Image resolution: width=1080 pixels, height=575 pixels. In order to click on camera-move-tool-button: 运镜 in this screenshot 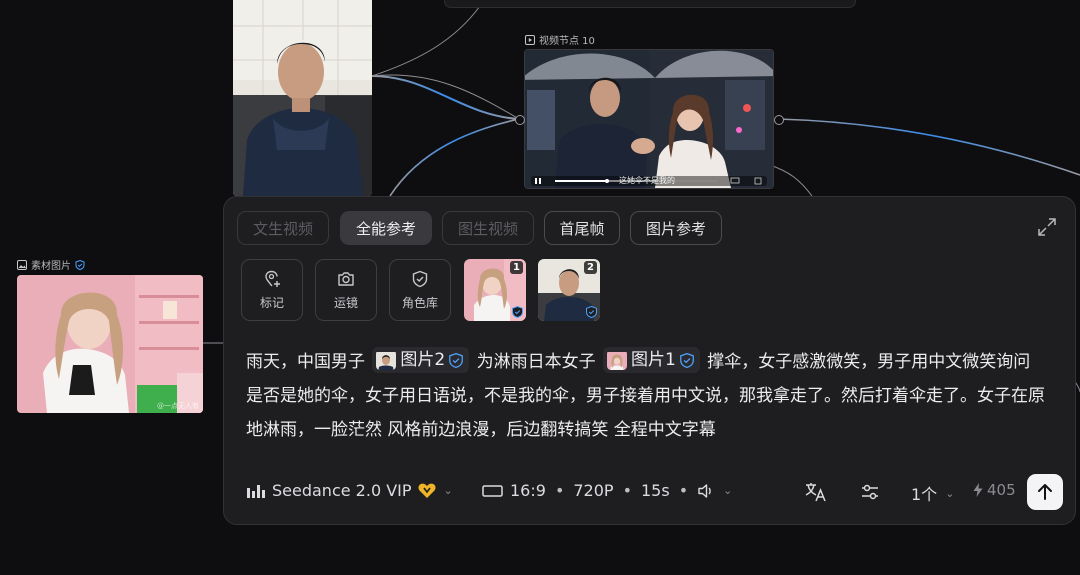, I will do `click(346, 290)`.